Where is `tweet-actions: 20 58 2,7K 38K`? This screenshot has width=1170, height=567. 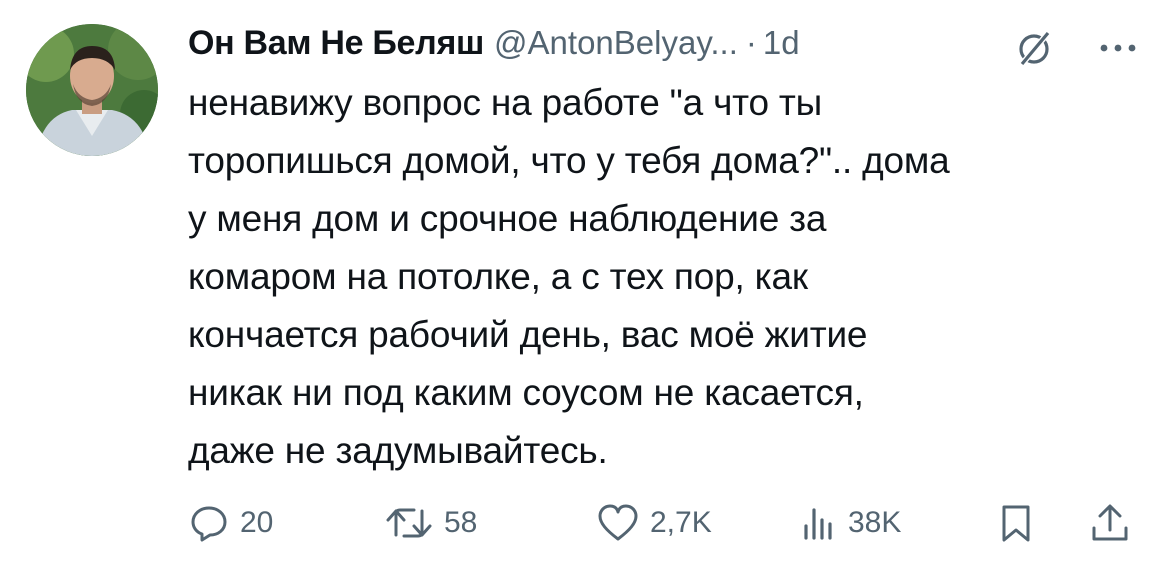
tweet-actions: 20 58 2,7K 38K is located at coordinates (668, 523).